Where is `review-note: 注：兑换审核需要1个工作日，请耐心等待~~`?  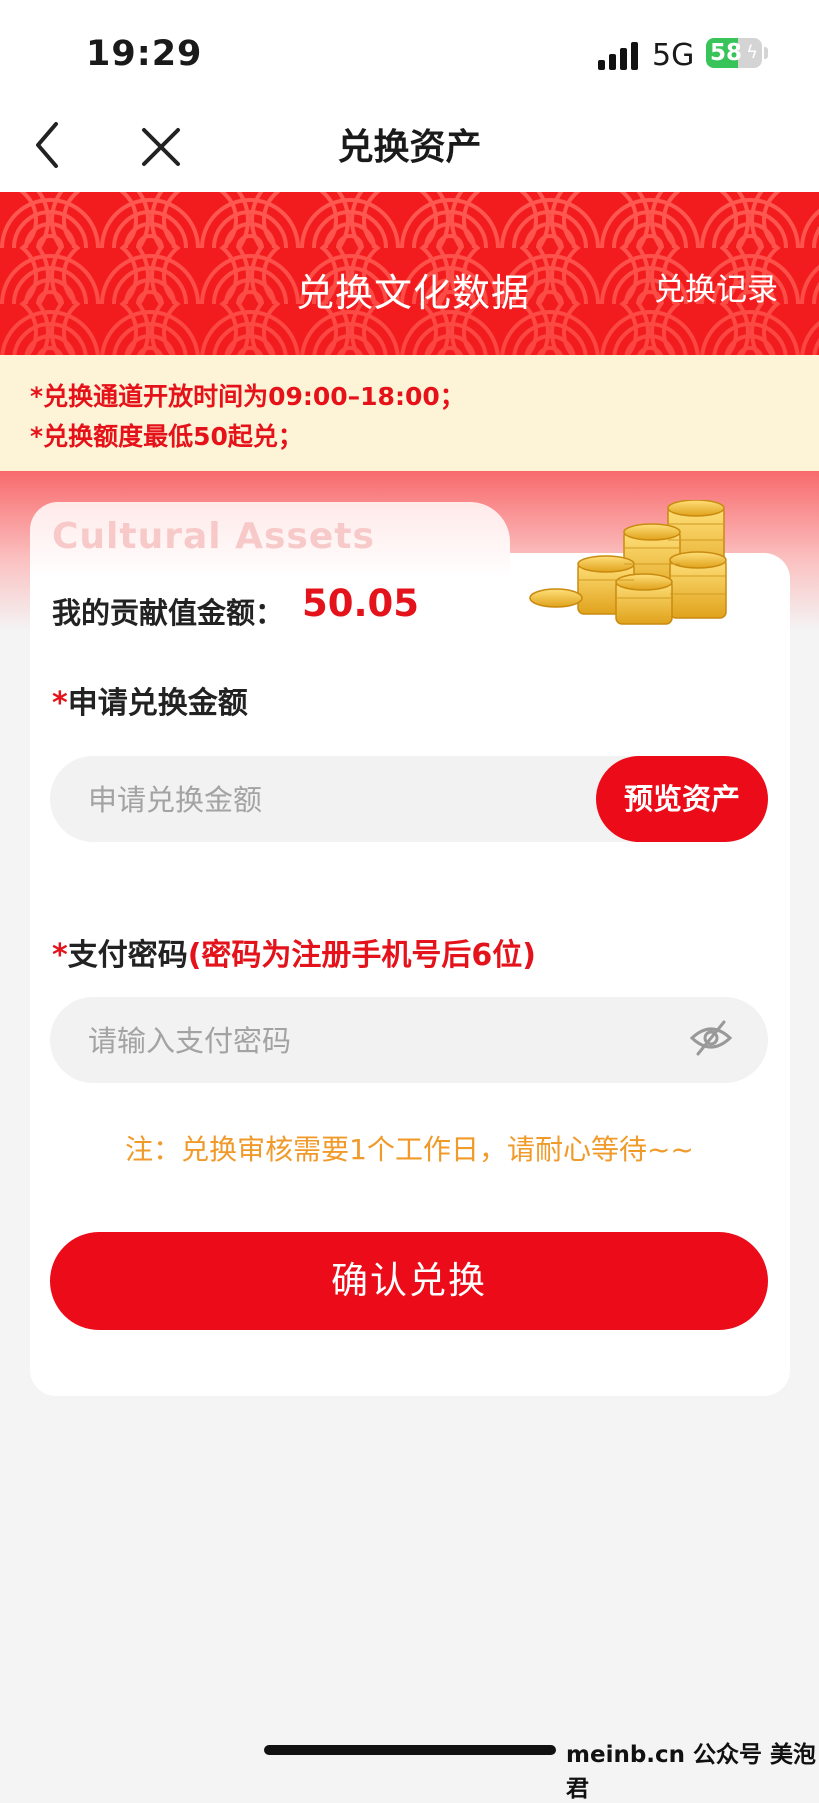
review-note: 注：兑换审核需要1个工作日，请耐心等待~~ is located at coordinates (409, 1149).